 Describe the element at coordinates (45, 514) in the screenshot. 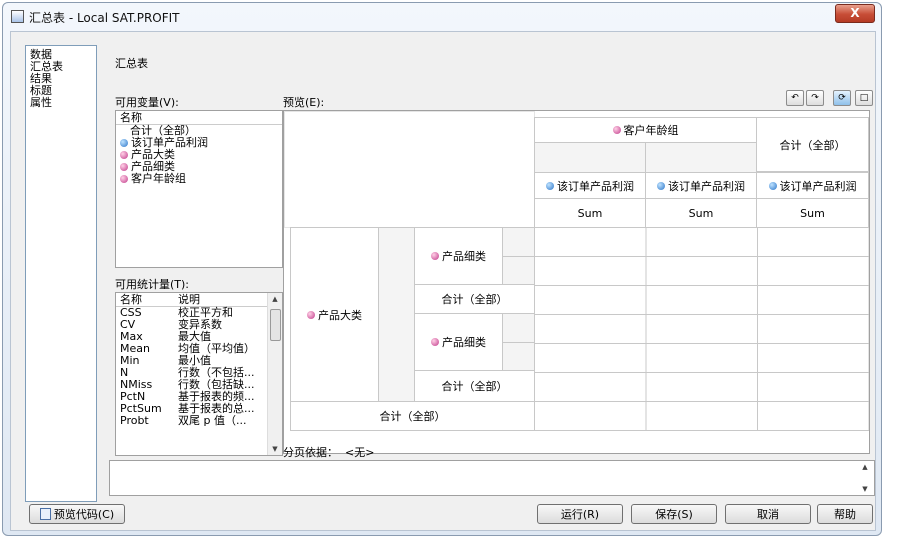

I see `document-icon` at that location.